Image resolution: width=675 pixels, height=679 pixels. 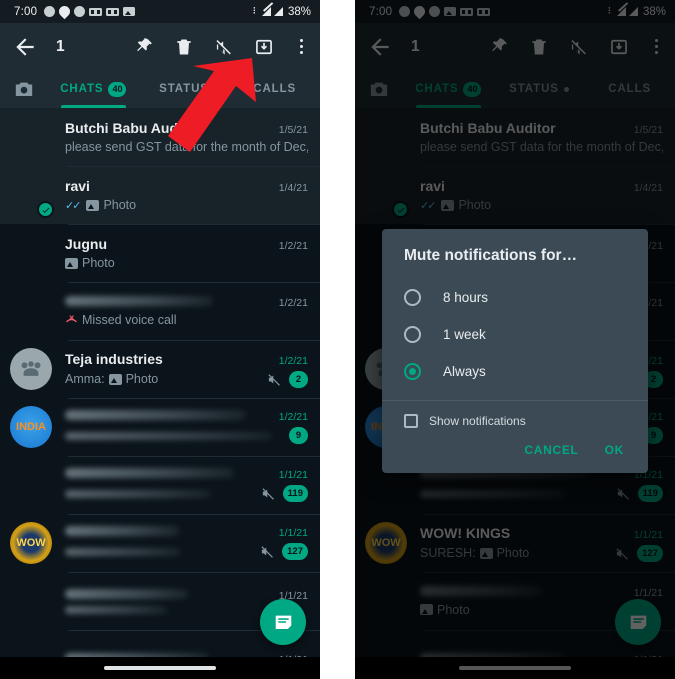 What do you see at coordinates (160, 253) in the screenshot?
I see `list-item: Jugnu 1/2/21 Photo` at bounding box center [160, 253].